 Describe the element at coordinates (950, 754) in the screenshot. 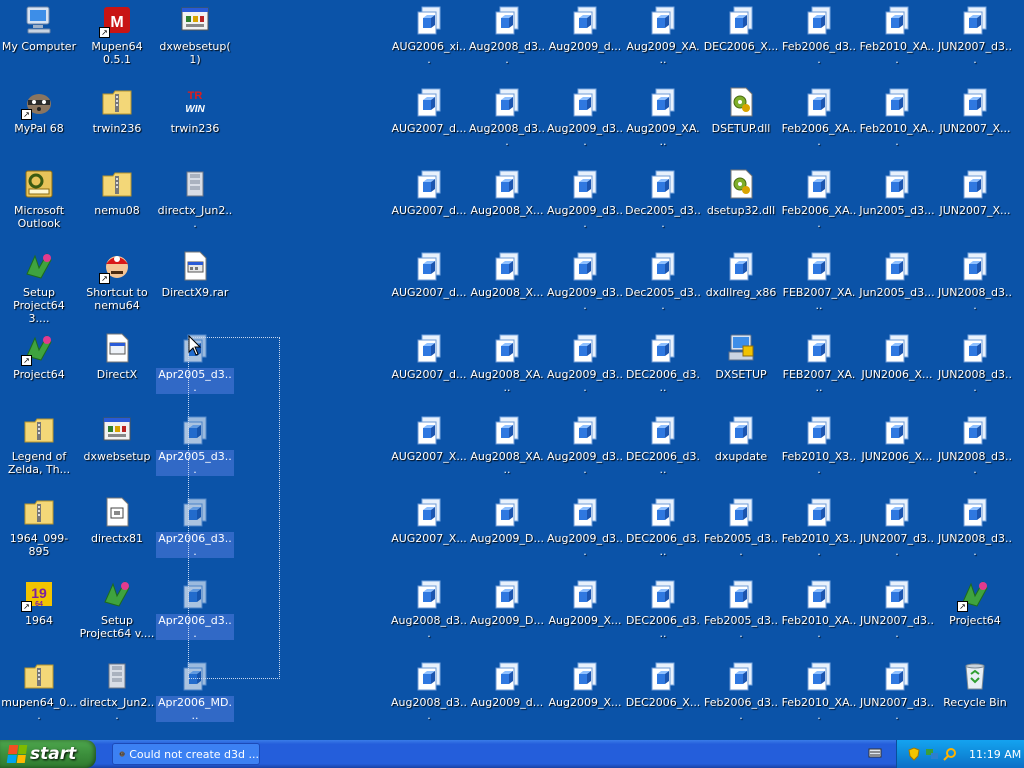

I see `search-icon` at that location.